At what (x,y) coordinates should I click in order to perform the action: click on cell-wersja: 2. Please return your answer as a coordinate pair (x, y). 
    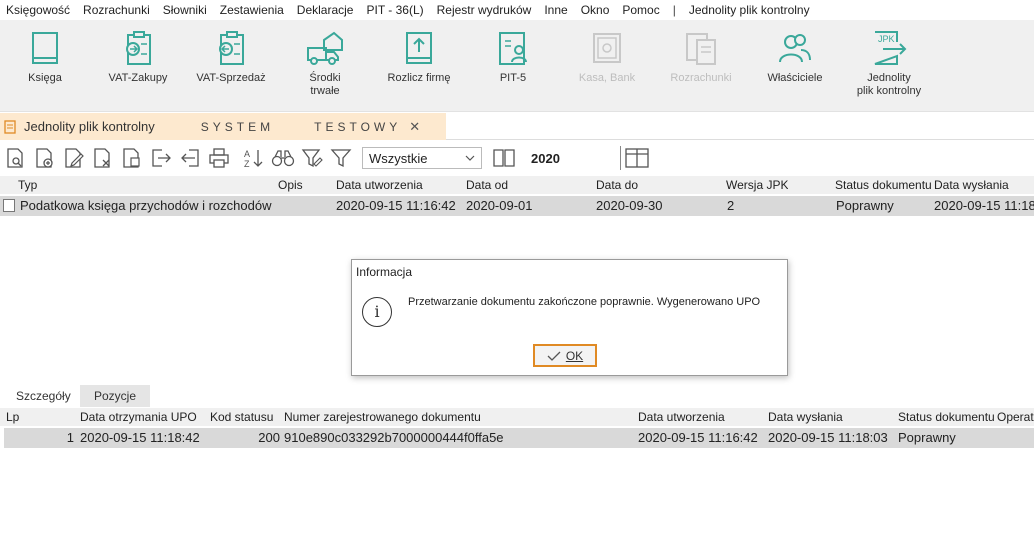
    Looking at the image, I should click on (731, 205).